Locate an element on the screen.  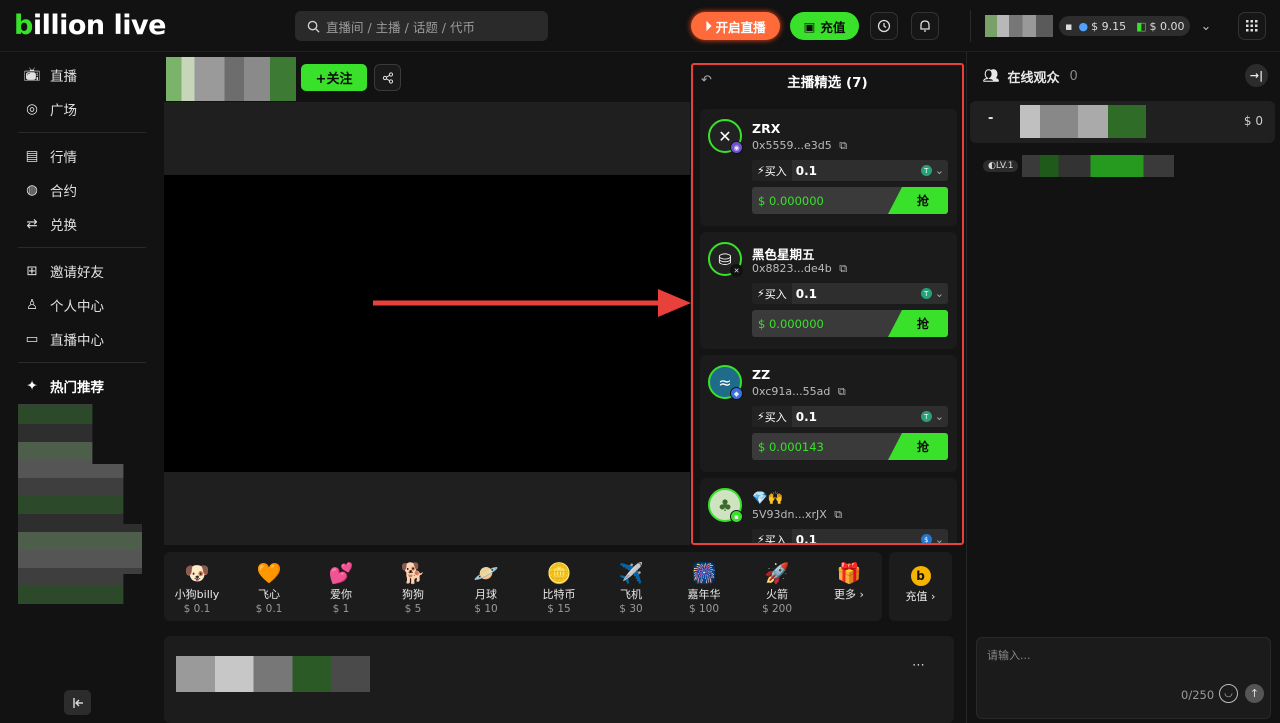
bell-icon is located at coordinates (925, 26).